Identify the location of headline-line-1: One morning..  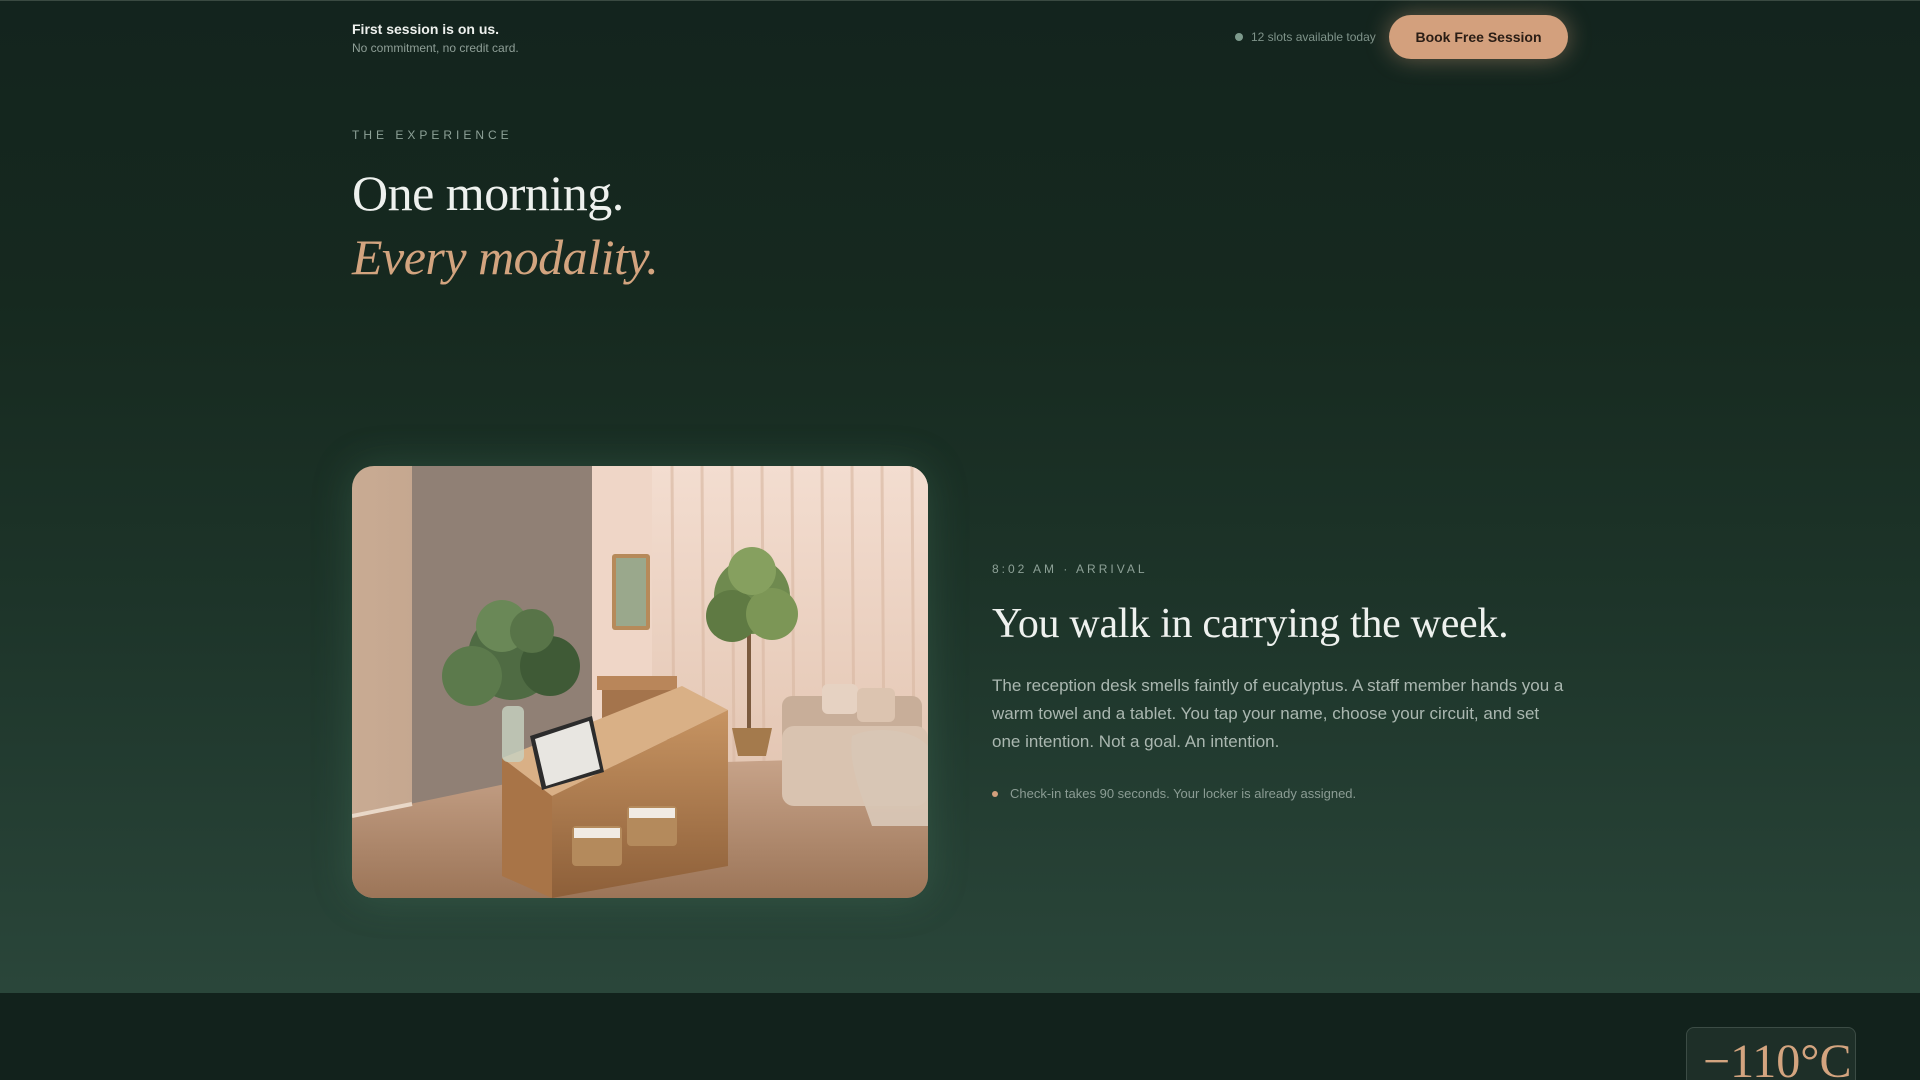
(488, 193).